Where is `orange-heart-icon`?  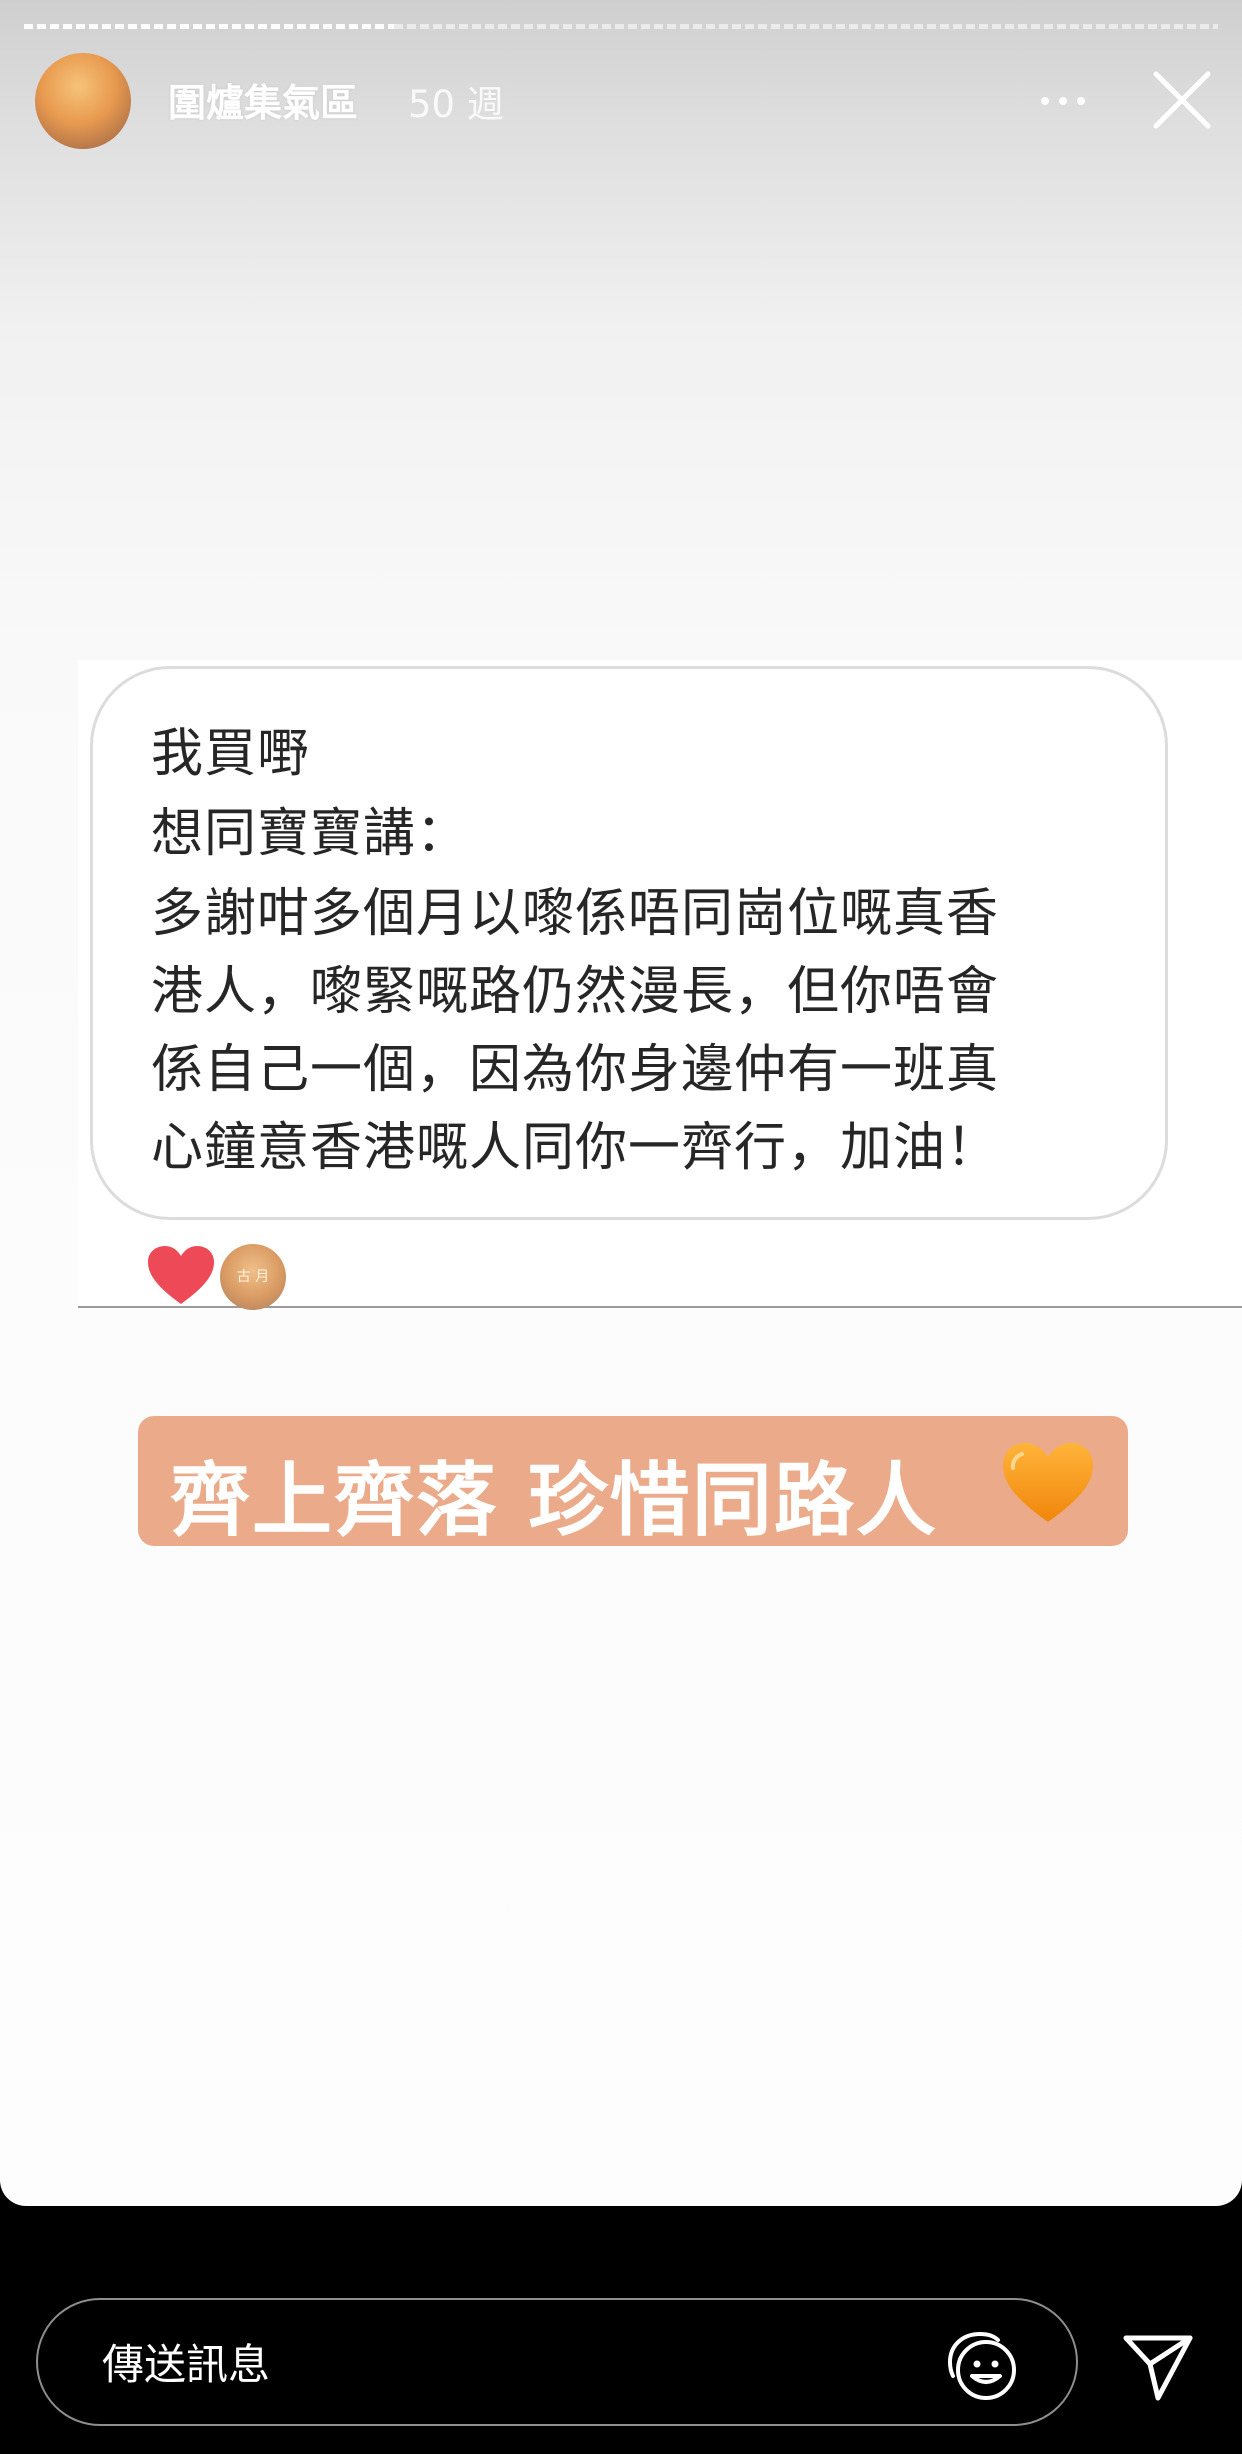
orange-heart-icon is located at coordinates (1048, 1482).